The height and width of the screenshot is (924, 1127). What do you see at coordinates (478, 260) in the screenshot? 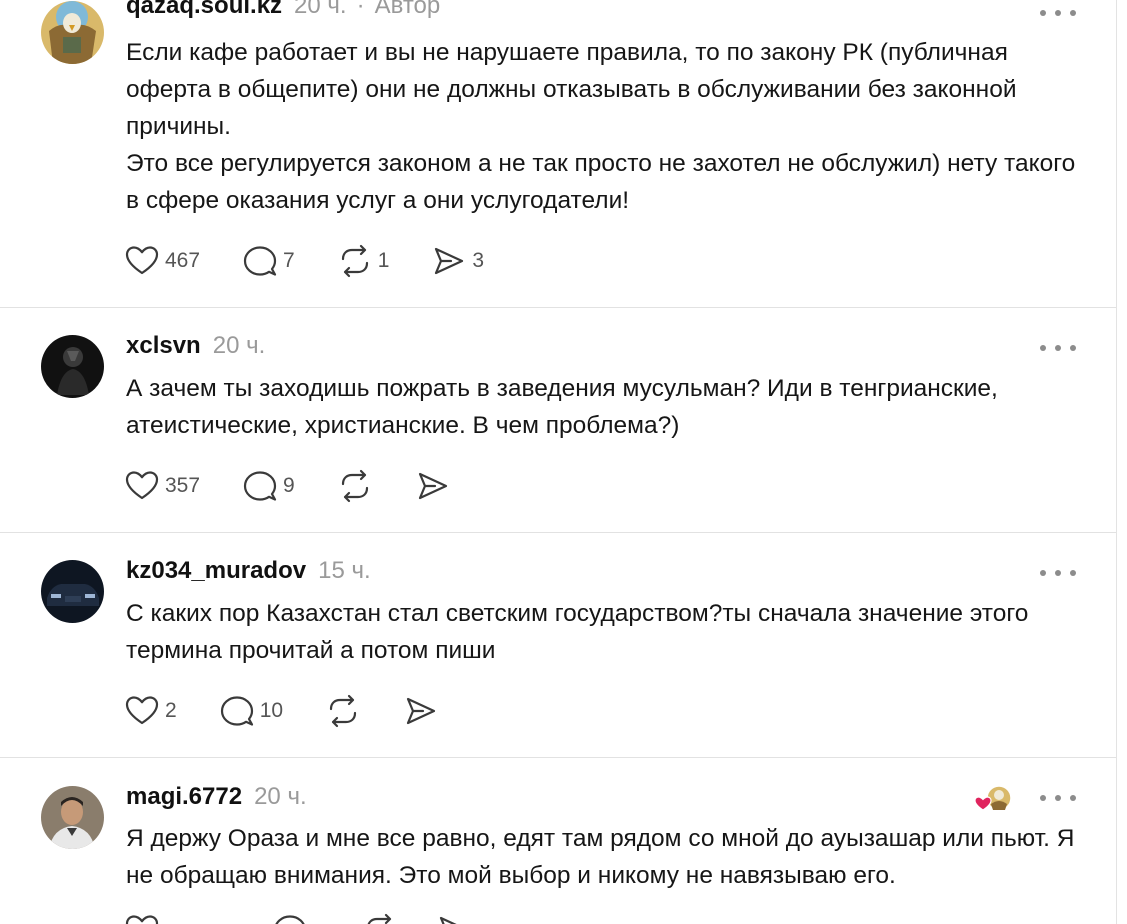
I see `share-count: 3` at bounding box center [478, 260].